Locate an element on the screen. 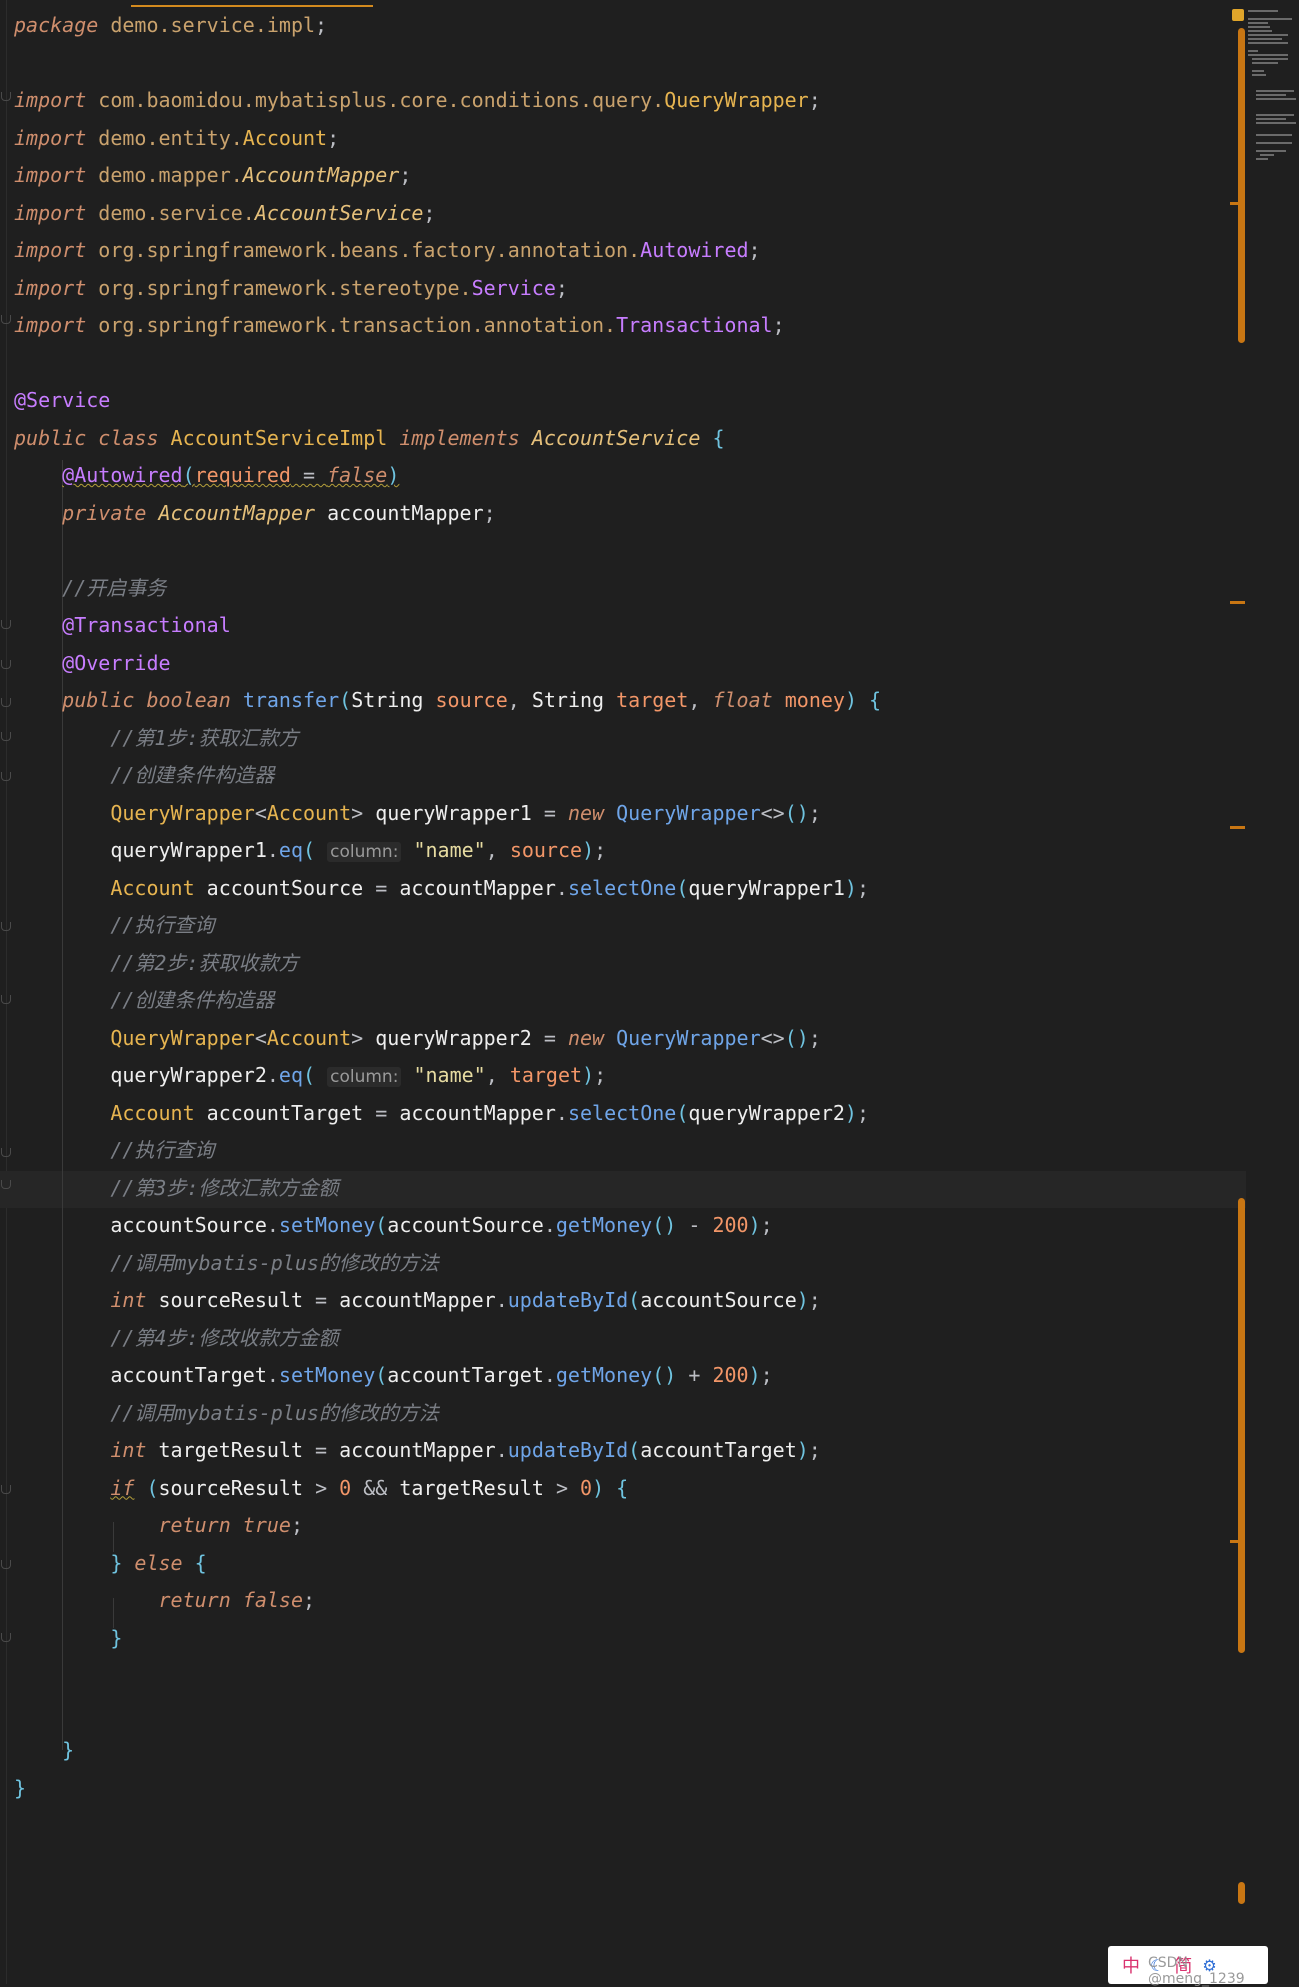 This screenshot has height=1987, width=1299. code-line: //第1步:获取汇款方 is located at coordinates (156, 738).